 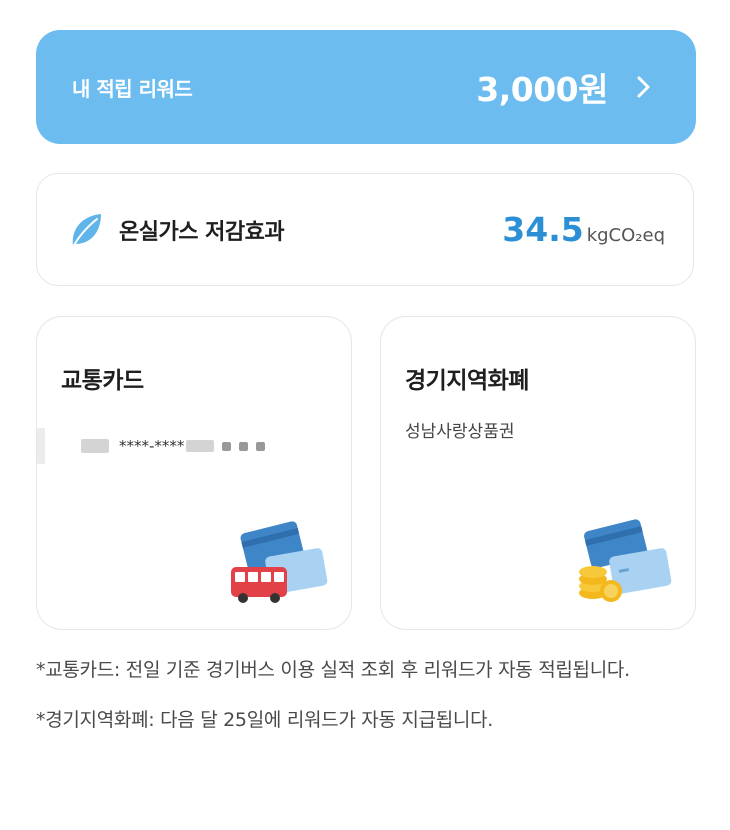 I want to click on currency-note: *경기지역화폐: 다음 달 25일에 리워드가 자동 지급됩니다., so click(x=265, y=720).